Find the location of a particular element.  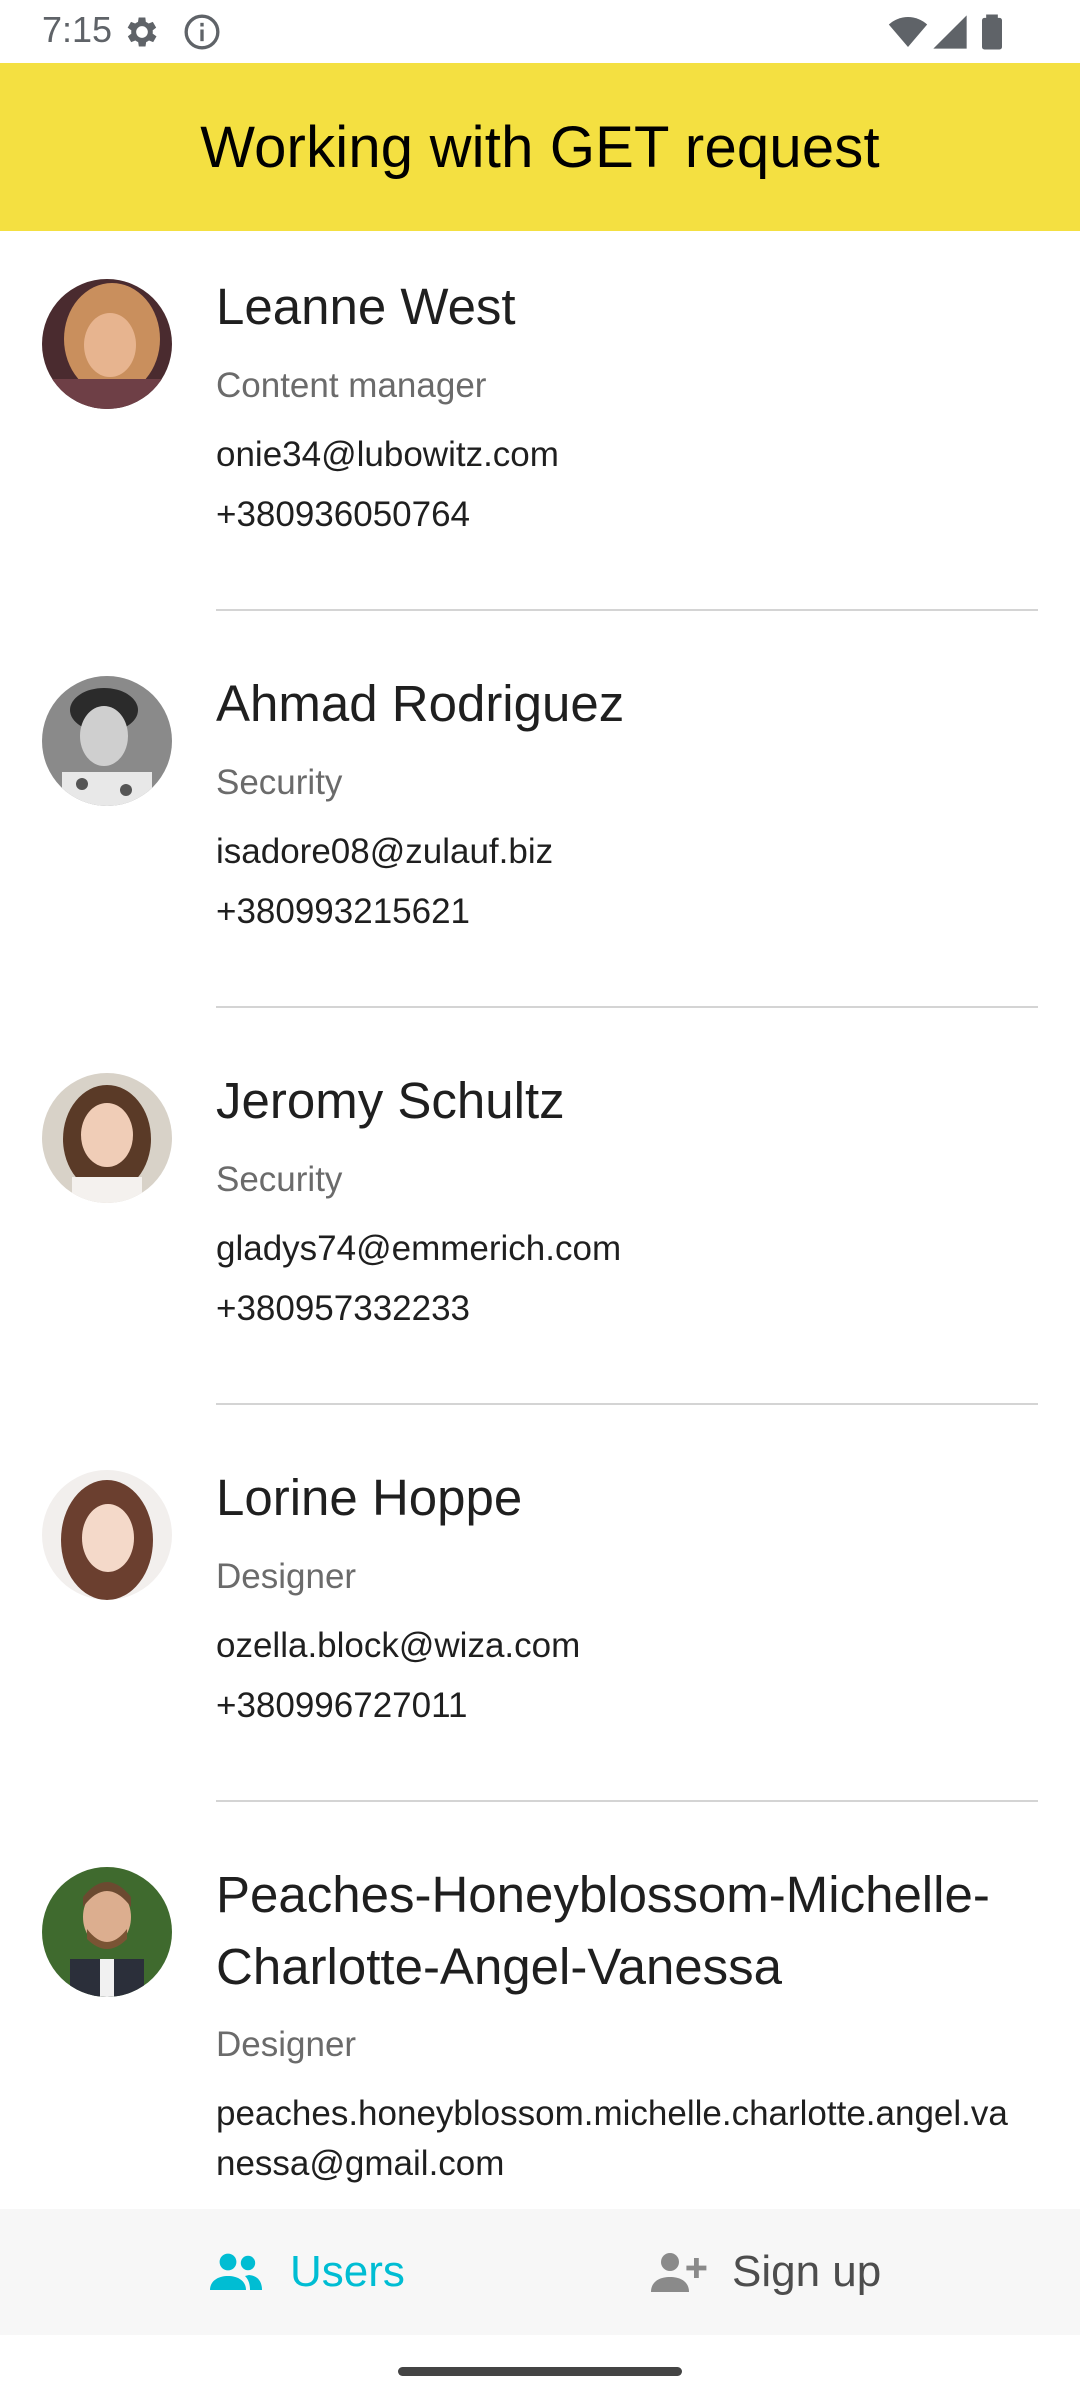

gesture-area is located at coordinates (540, 2367).